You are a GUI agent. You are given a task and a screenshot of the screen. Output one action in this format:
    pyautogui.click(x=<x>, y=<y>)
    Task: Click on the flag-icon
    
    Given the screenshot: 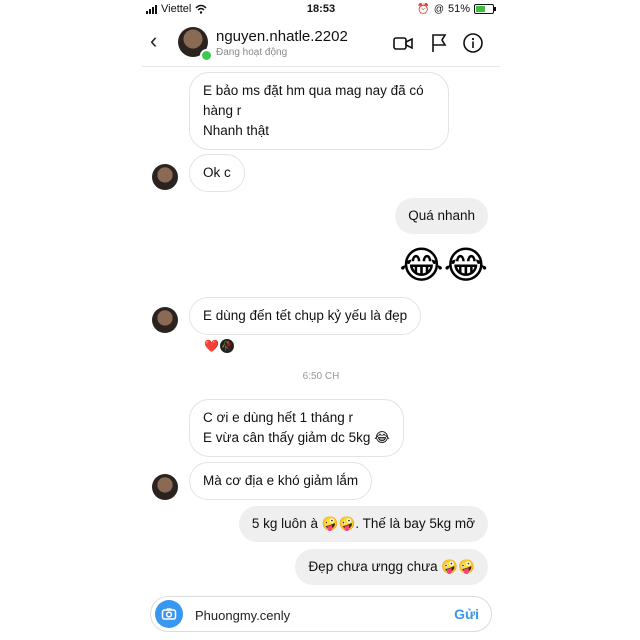 What is the action you would take?
    pyautogui.click(x=439, y=43)
    